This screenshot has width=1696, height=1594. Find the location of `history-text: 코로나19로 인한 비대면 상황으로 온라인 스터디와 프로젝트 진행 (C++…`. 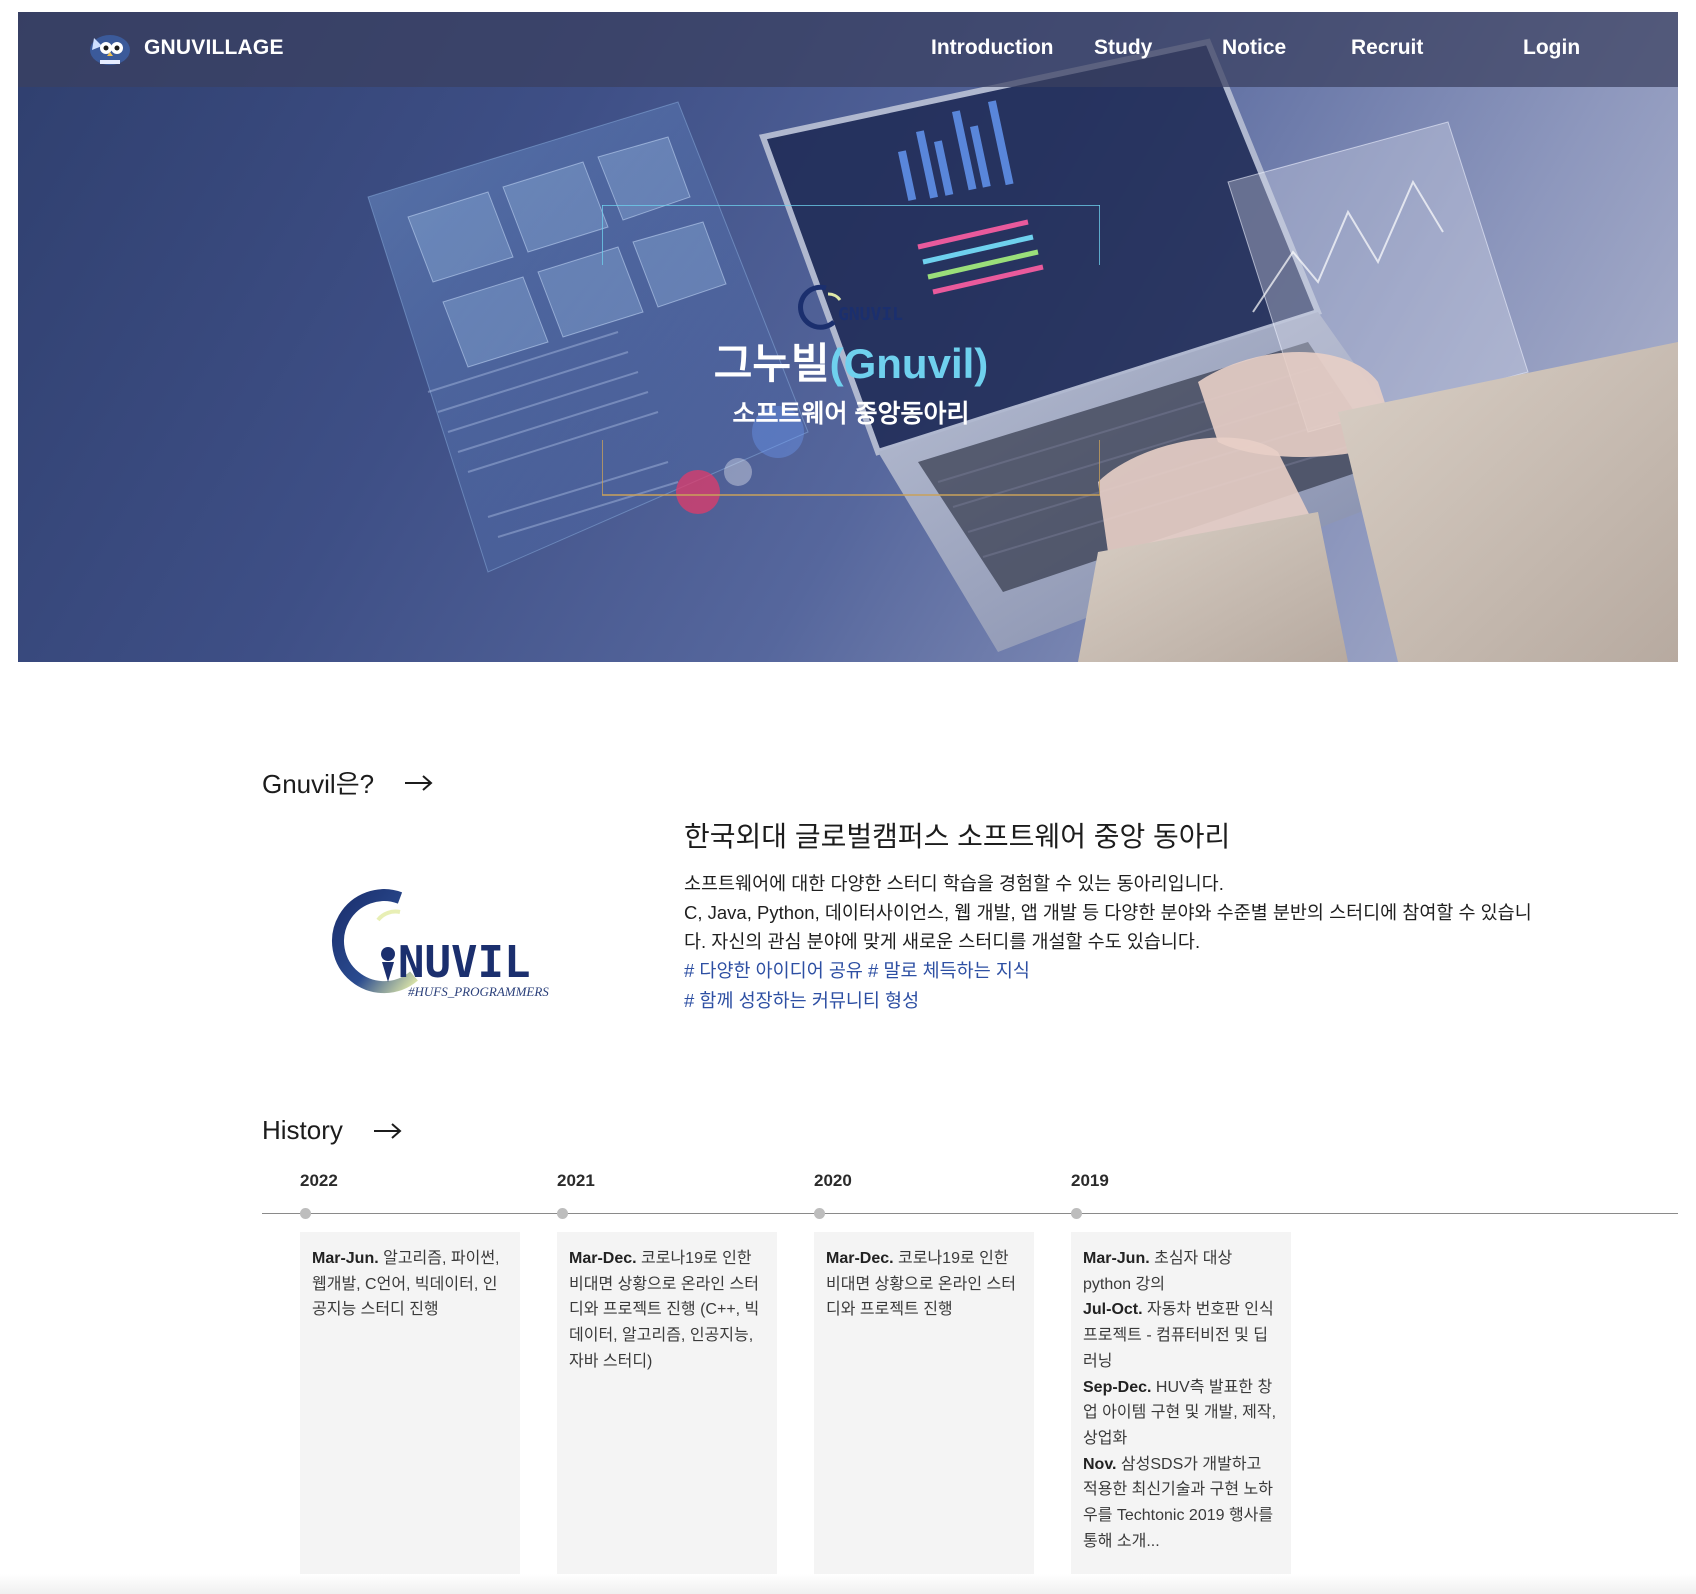

history-text: 코로나19로 인한 비대면 상황으로 온라인 스터디와 프로젝트 진행 (C++… is located at coordinates (664, 1310).